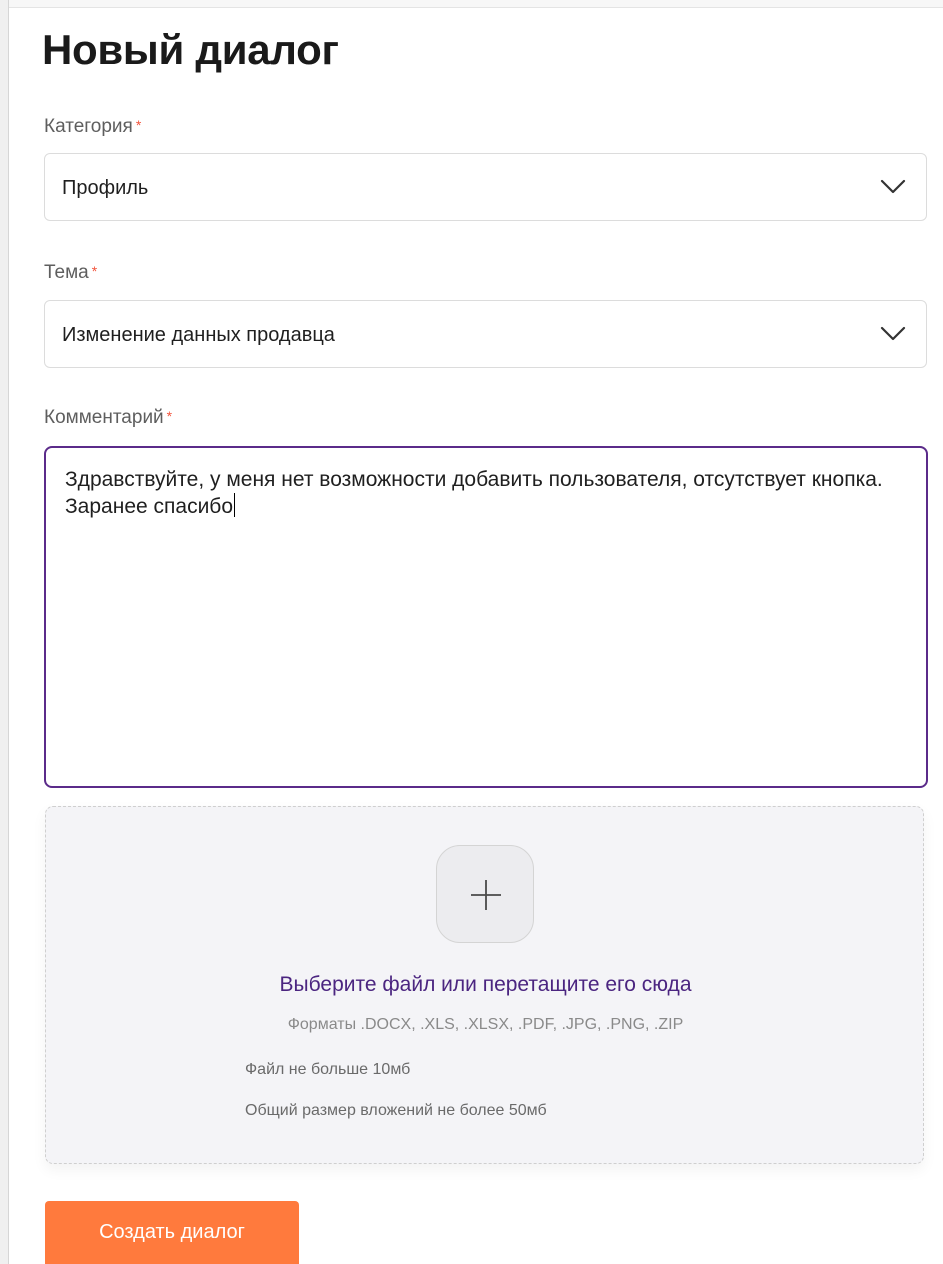 The height and width of the screenshot is (1264, 943). I want to click on create-dialog-button: Создать диалог, so click(172, 1232).